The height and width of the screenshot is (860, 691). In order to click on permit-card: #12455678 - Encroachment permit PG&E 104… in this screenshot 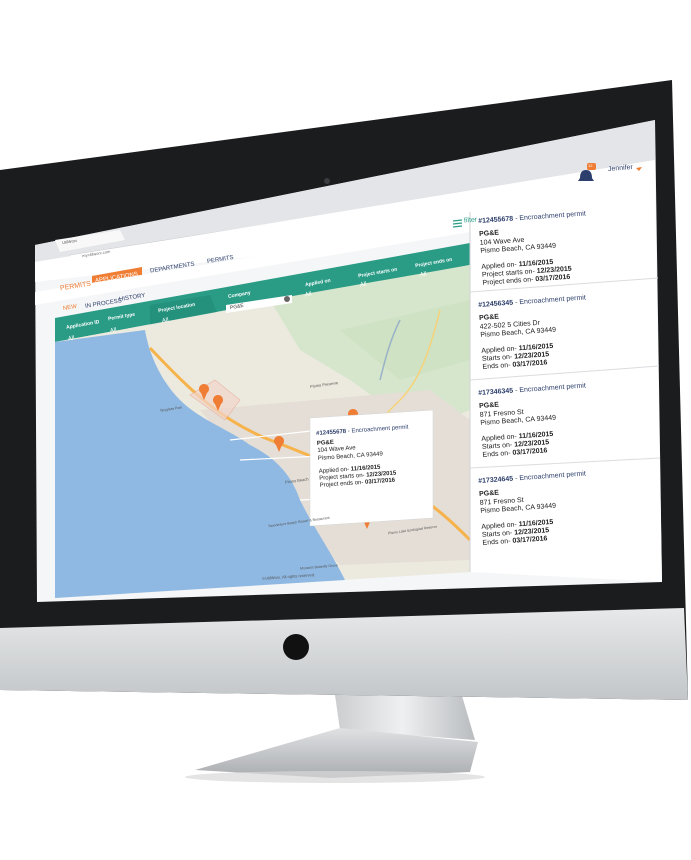, I will do `click(534, 249)`.